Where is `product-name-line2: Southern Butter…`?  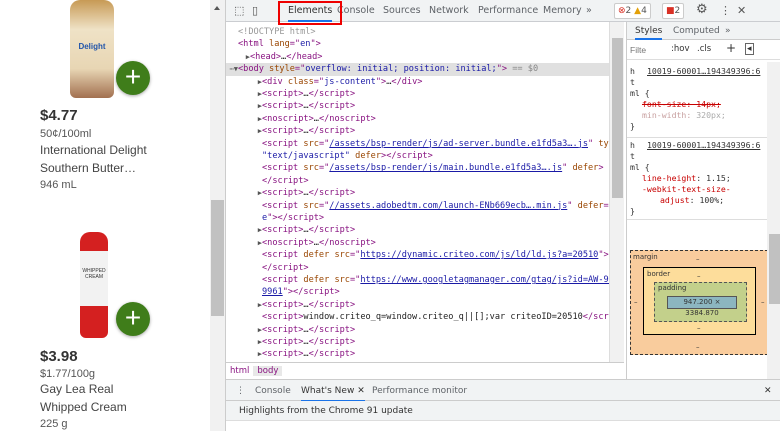
product-name-line2: Southern Butter… is located at coordinates (125, 168).